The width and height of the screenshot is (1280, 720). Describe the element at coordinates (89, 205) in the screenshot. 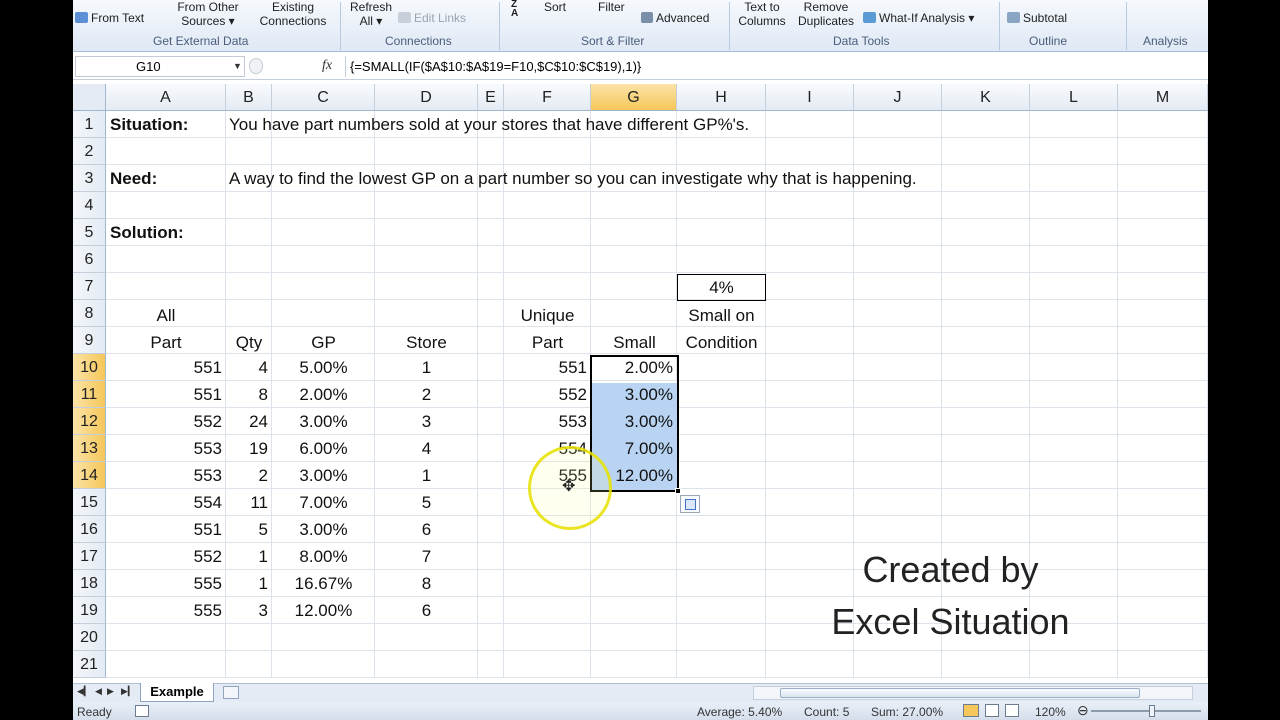

I see `row-header-4: 4` at that location.